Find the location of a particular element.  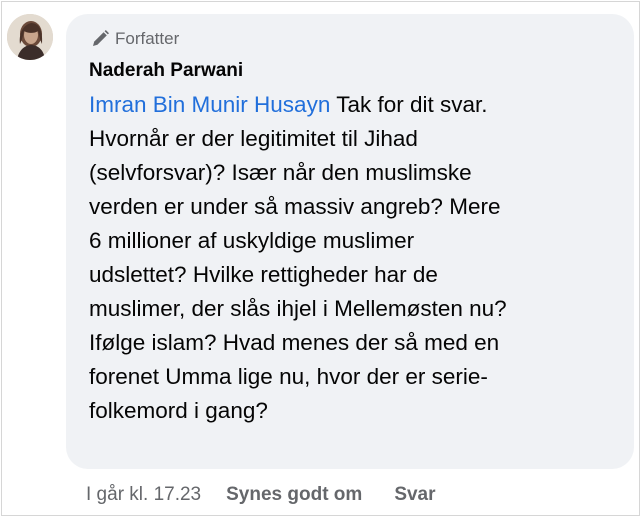

comment-line: Hvornår er der legitimitet til Jihad is located at coordinates (253, 138).